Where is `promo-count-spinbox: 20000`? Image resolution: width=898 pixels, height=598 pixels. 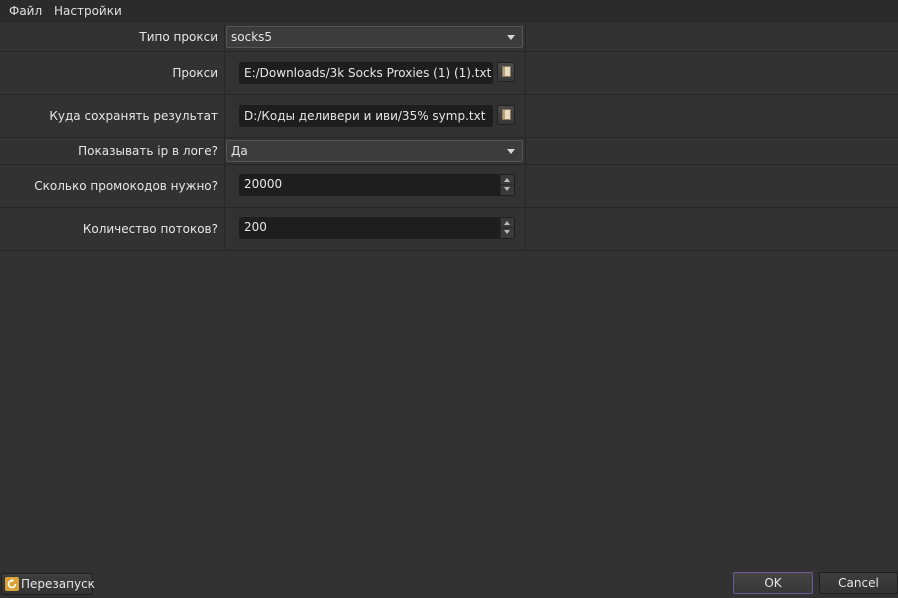
promo-count-spinbox: 20000 is located at coordinates (377, 185).